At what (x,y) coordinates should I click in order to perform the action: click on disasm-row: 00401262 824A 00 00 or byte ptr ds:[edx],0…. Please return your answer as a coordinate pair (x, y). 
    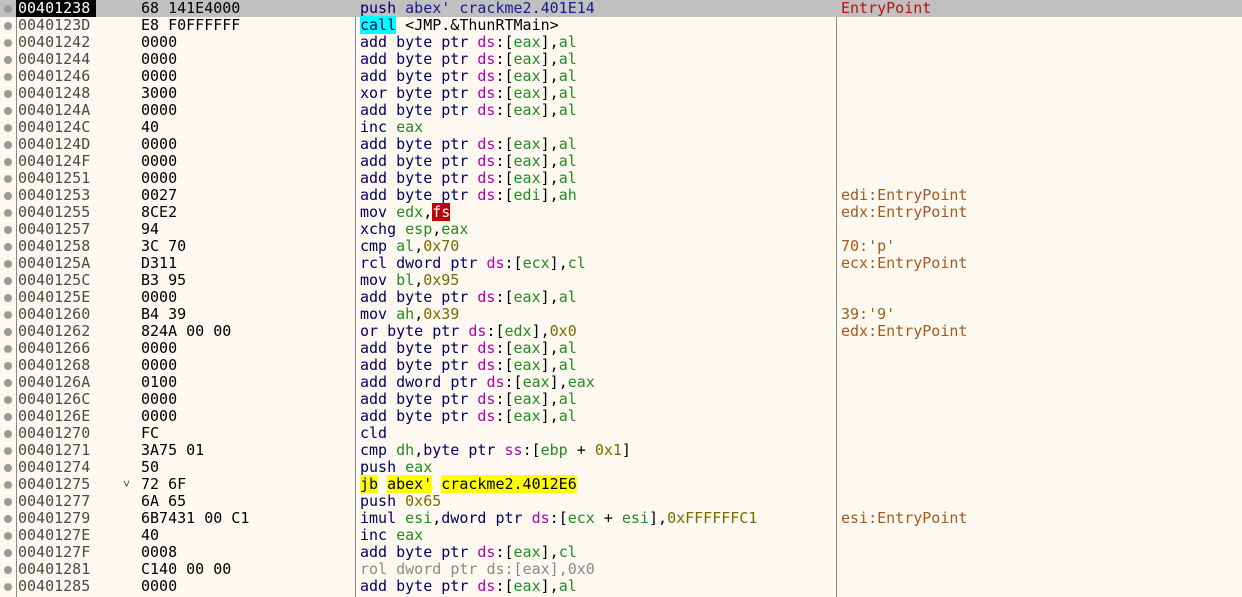
    Looking at the image, I should click on (621, 331).